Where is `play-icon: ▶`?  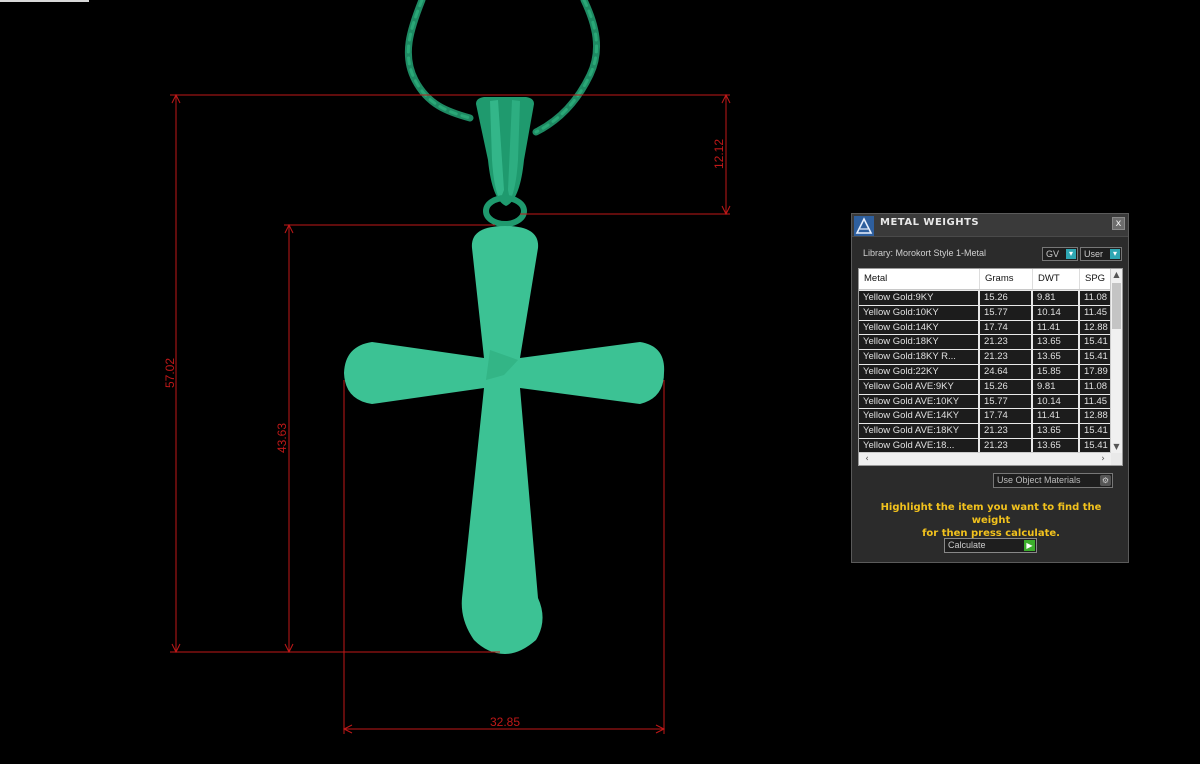
play-icon: ▶ is located at coordinates (1029, 545).